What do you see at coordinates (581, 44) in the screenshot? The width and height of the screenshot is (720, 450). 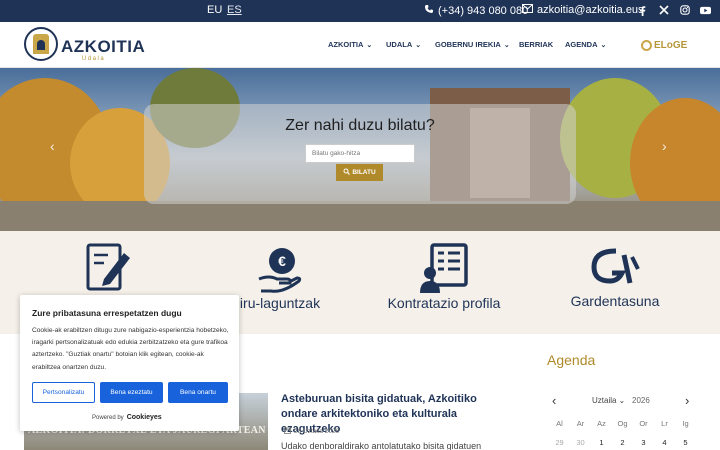 I see `nav-label: AGENDA` at bounding box center [581, 44].